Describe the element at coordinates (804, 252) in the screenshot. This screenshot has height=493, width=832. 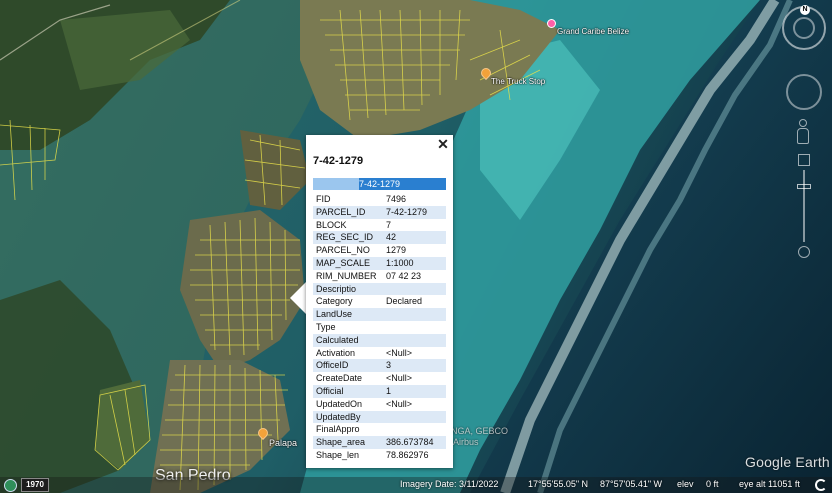
I see `zoom-out-icon` at that location.